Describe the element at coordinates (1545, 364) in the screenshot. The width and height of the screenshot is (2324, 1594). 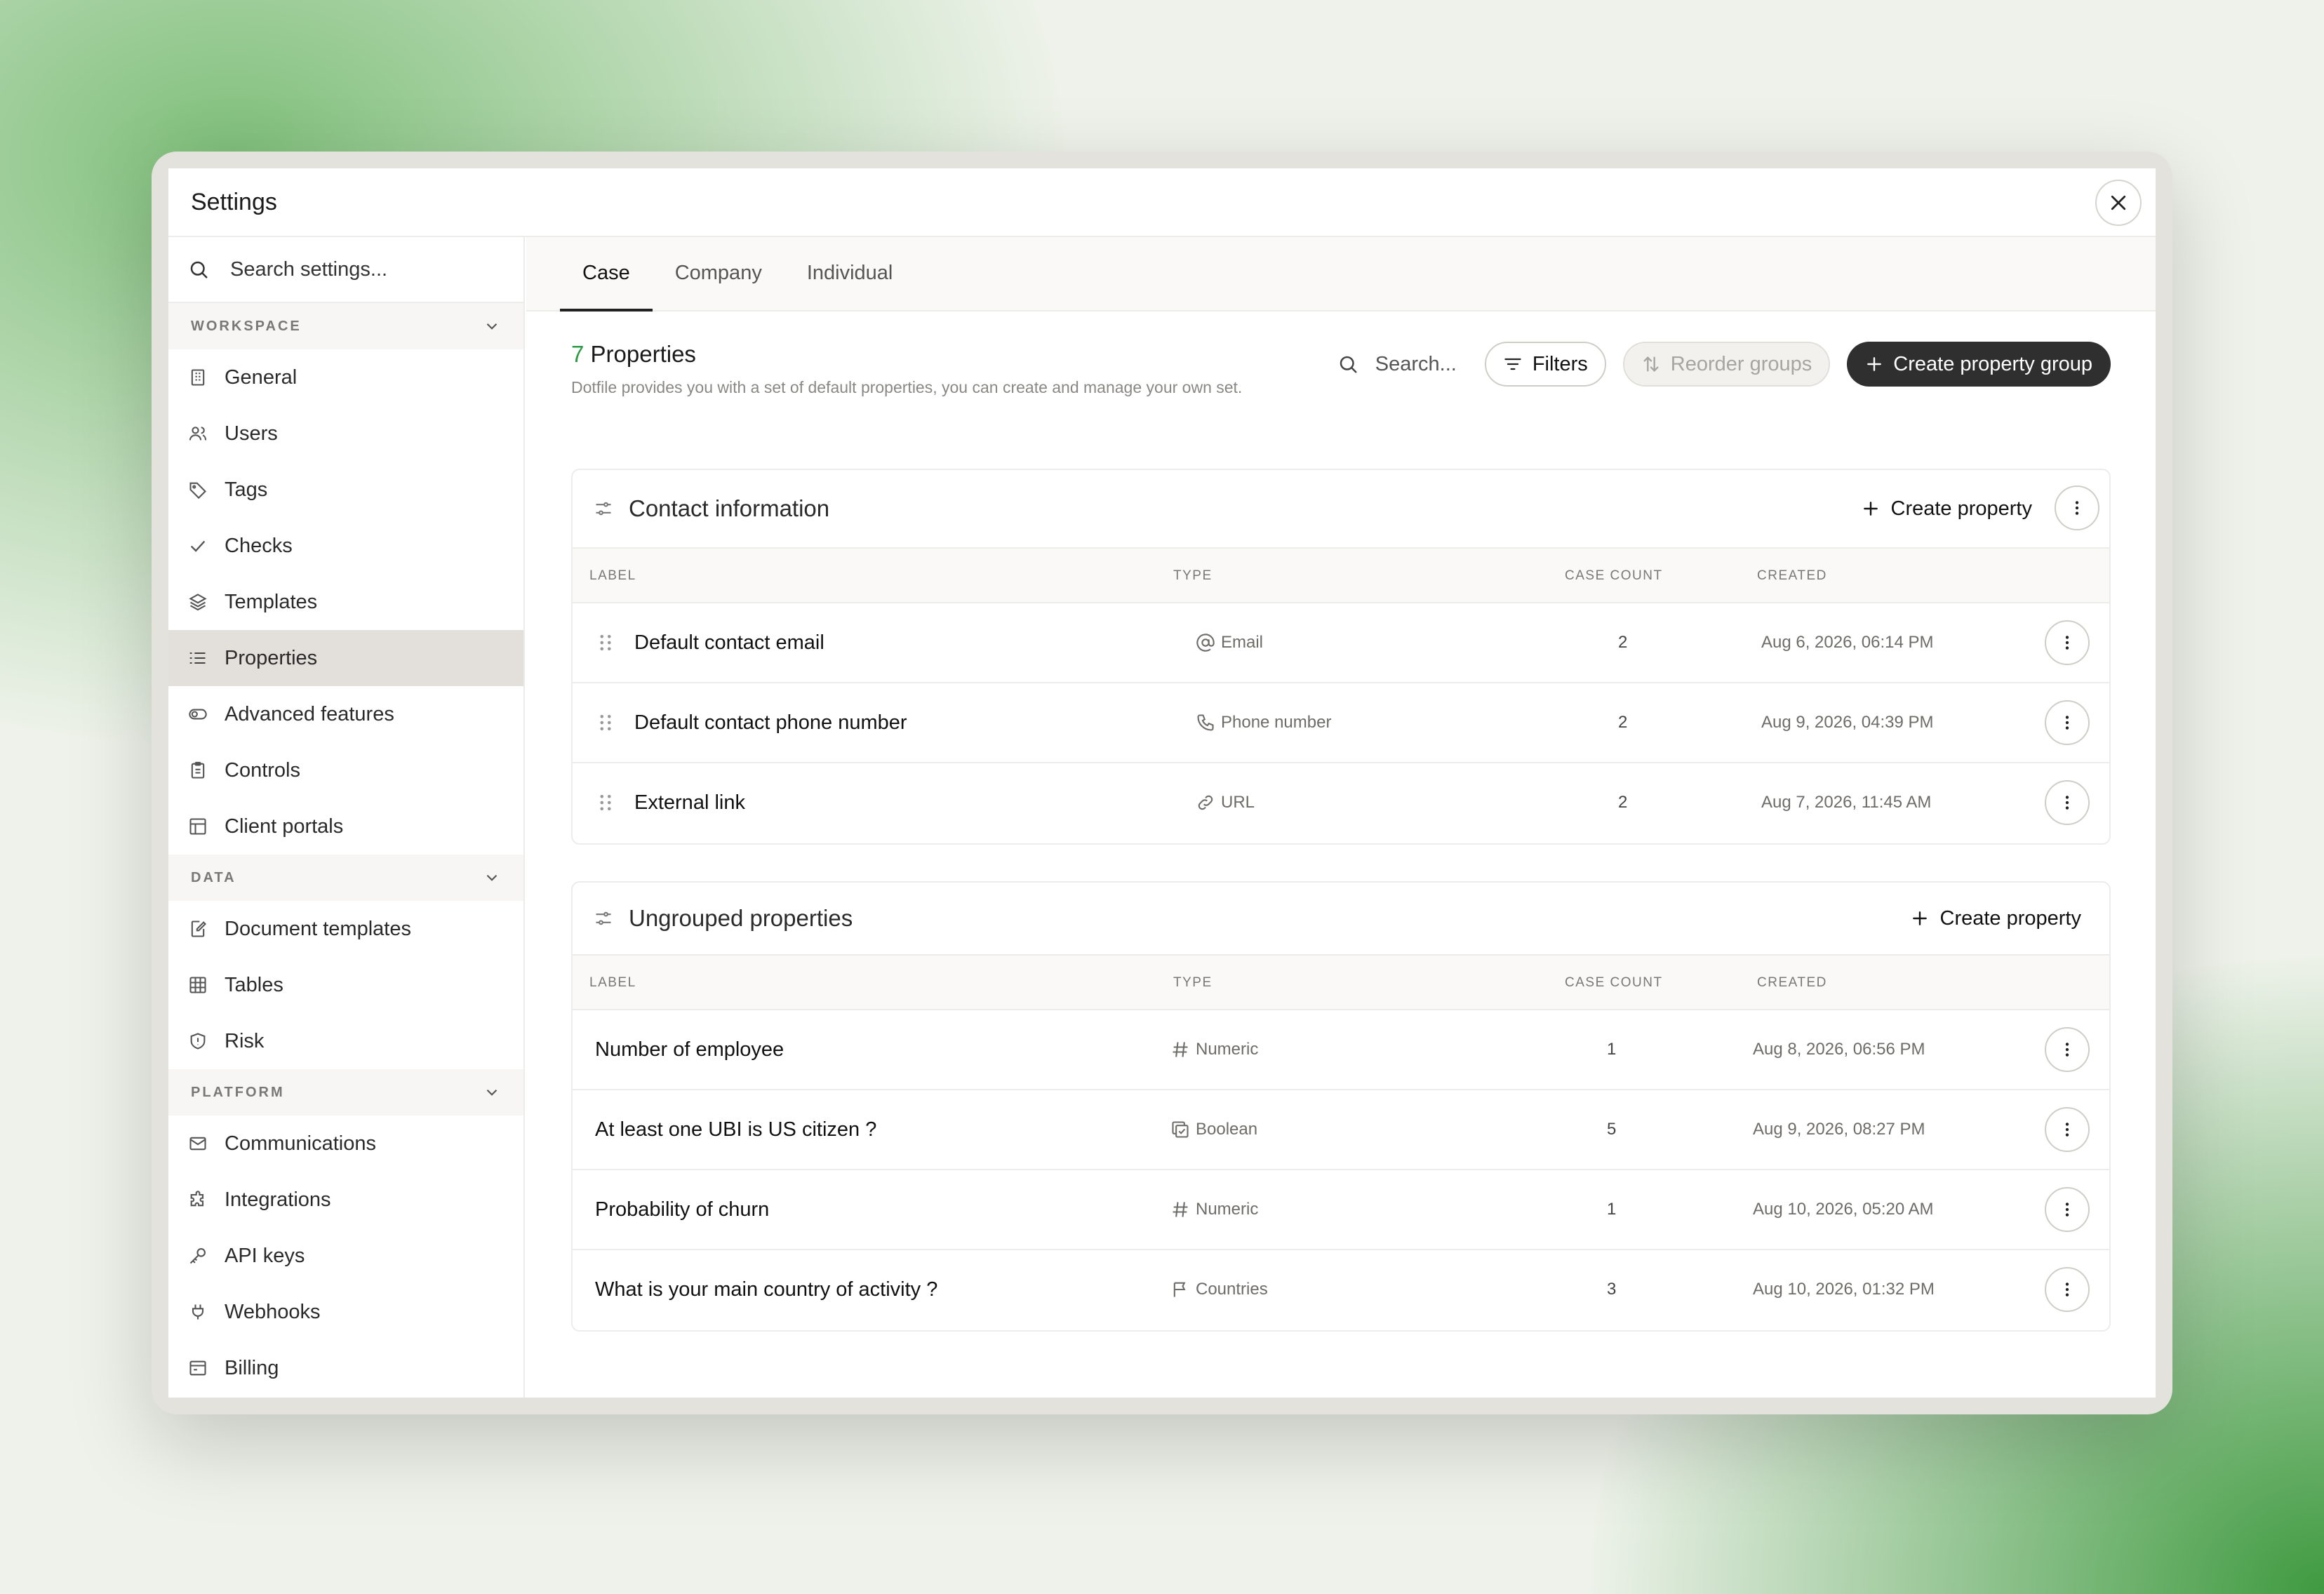
I see `filters-button: Filters` at that location.